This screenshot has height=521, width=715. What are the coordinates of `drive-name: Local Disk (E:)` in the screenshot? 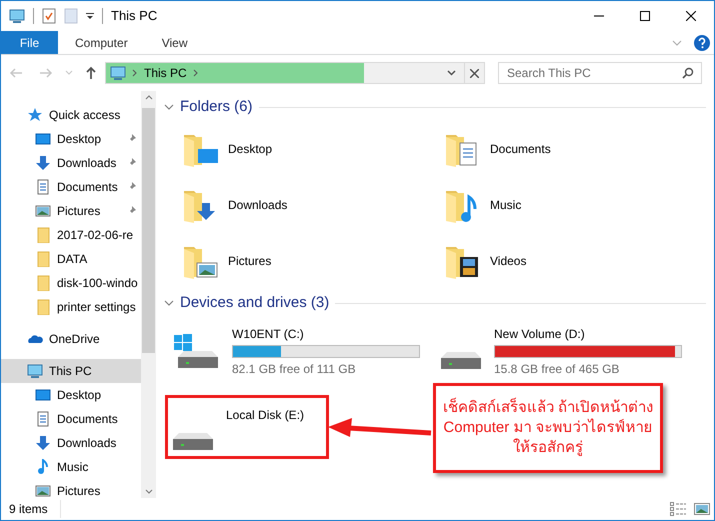 It's located at (265, 415).